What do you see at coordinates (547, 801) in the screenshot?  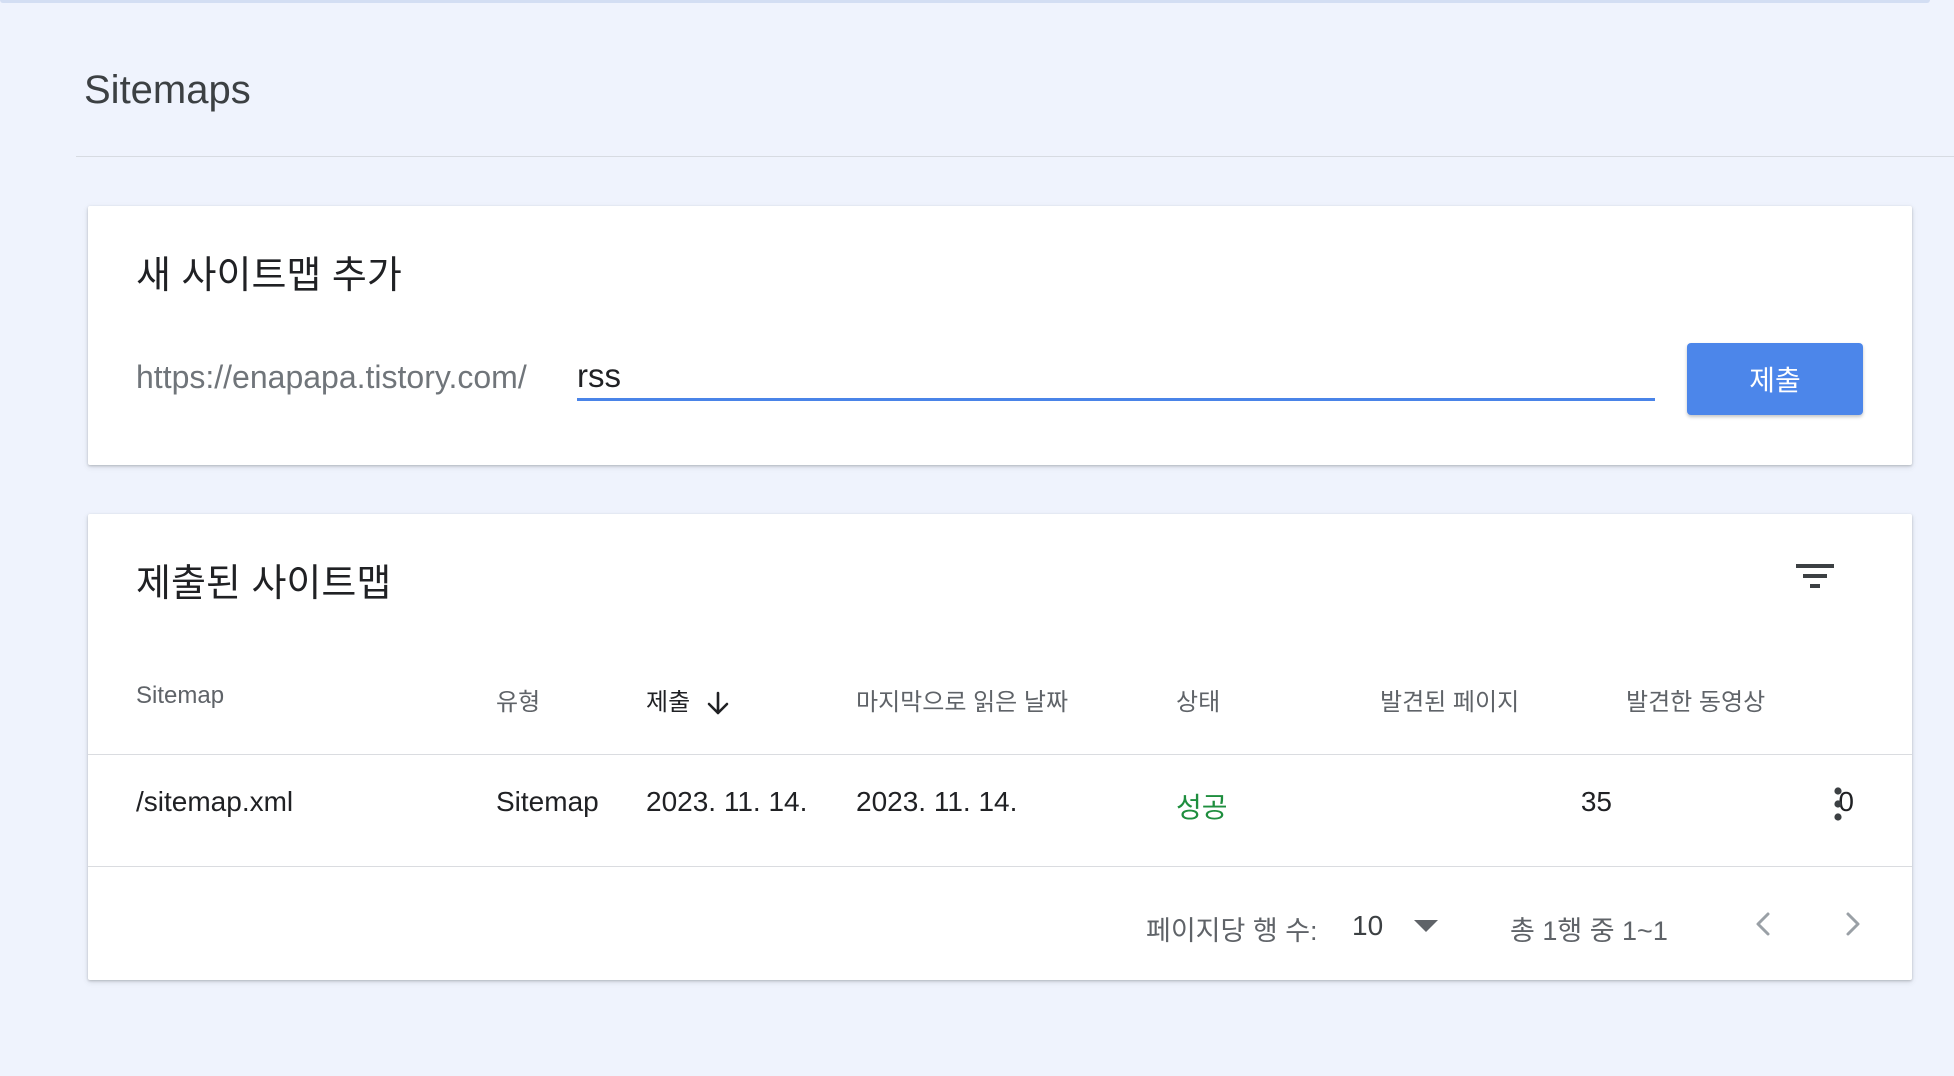 I see `cell-type: Sitemap` at bounding box center [547, 801].